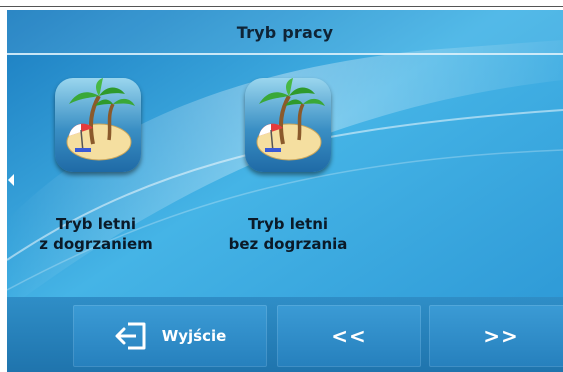 Image resolution: width=563 pixels, height=372 pixels. I want to click on screen-title: Tryb pracy, so click(285, 32).